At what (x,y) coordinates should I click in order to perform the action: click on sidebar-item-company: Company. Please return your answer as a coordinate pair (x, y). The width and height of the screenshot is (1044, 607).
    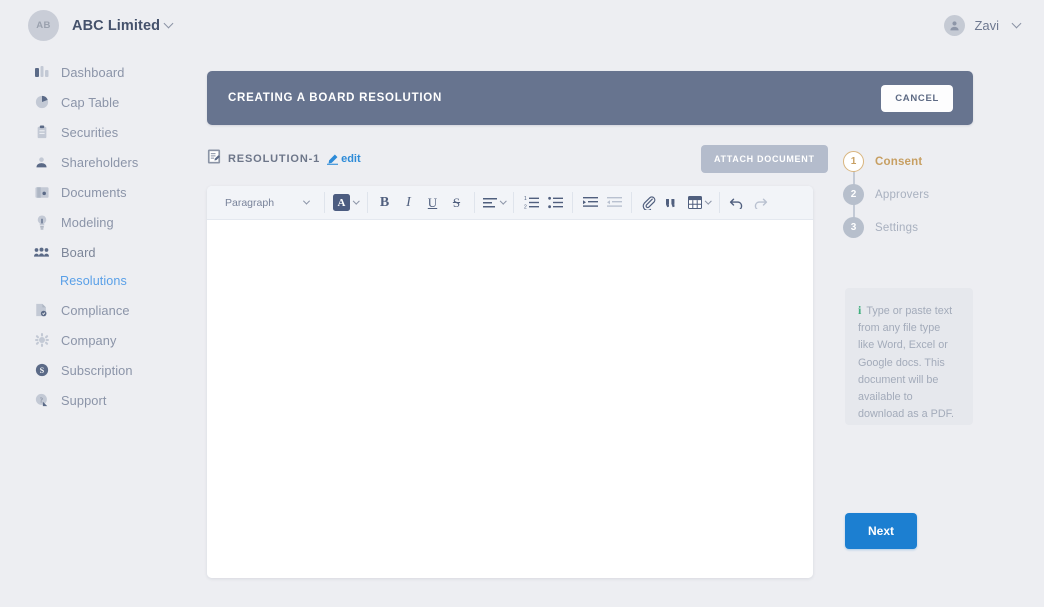
    Looking at the image, I should click on (98, 340).